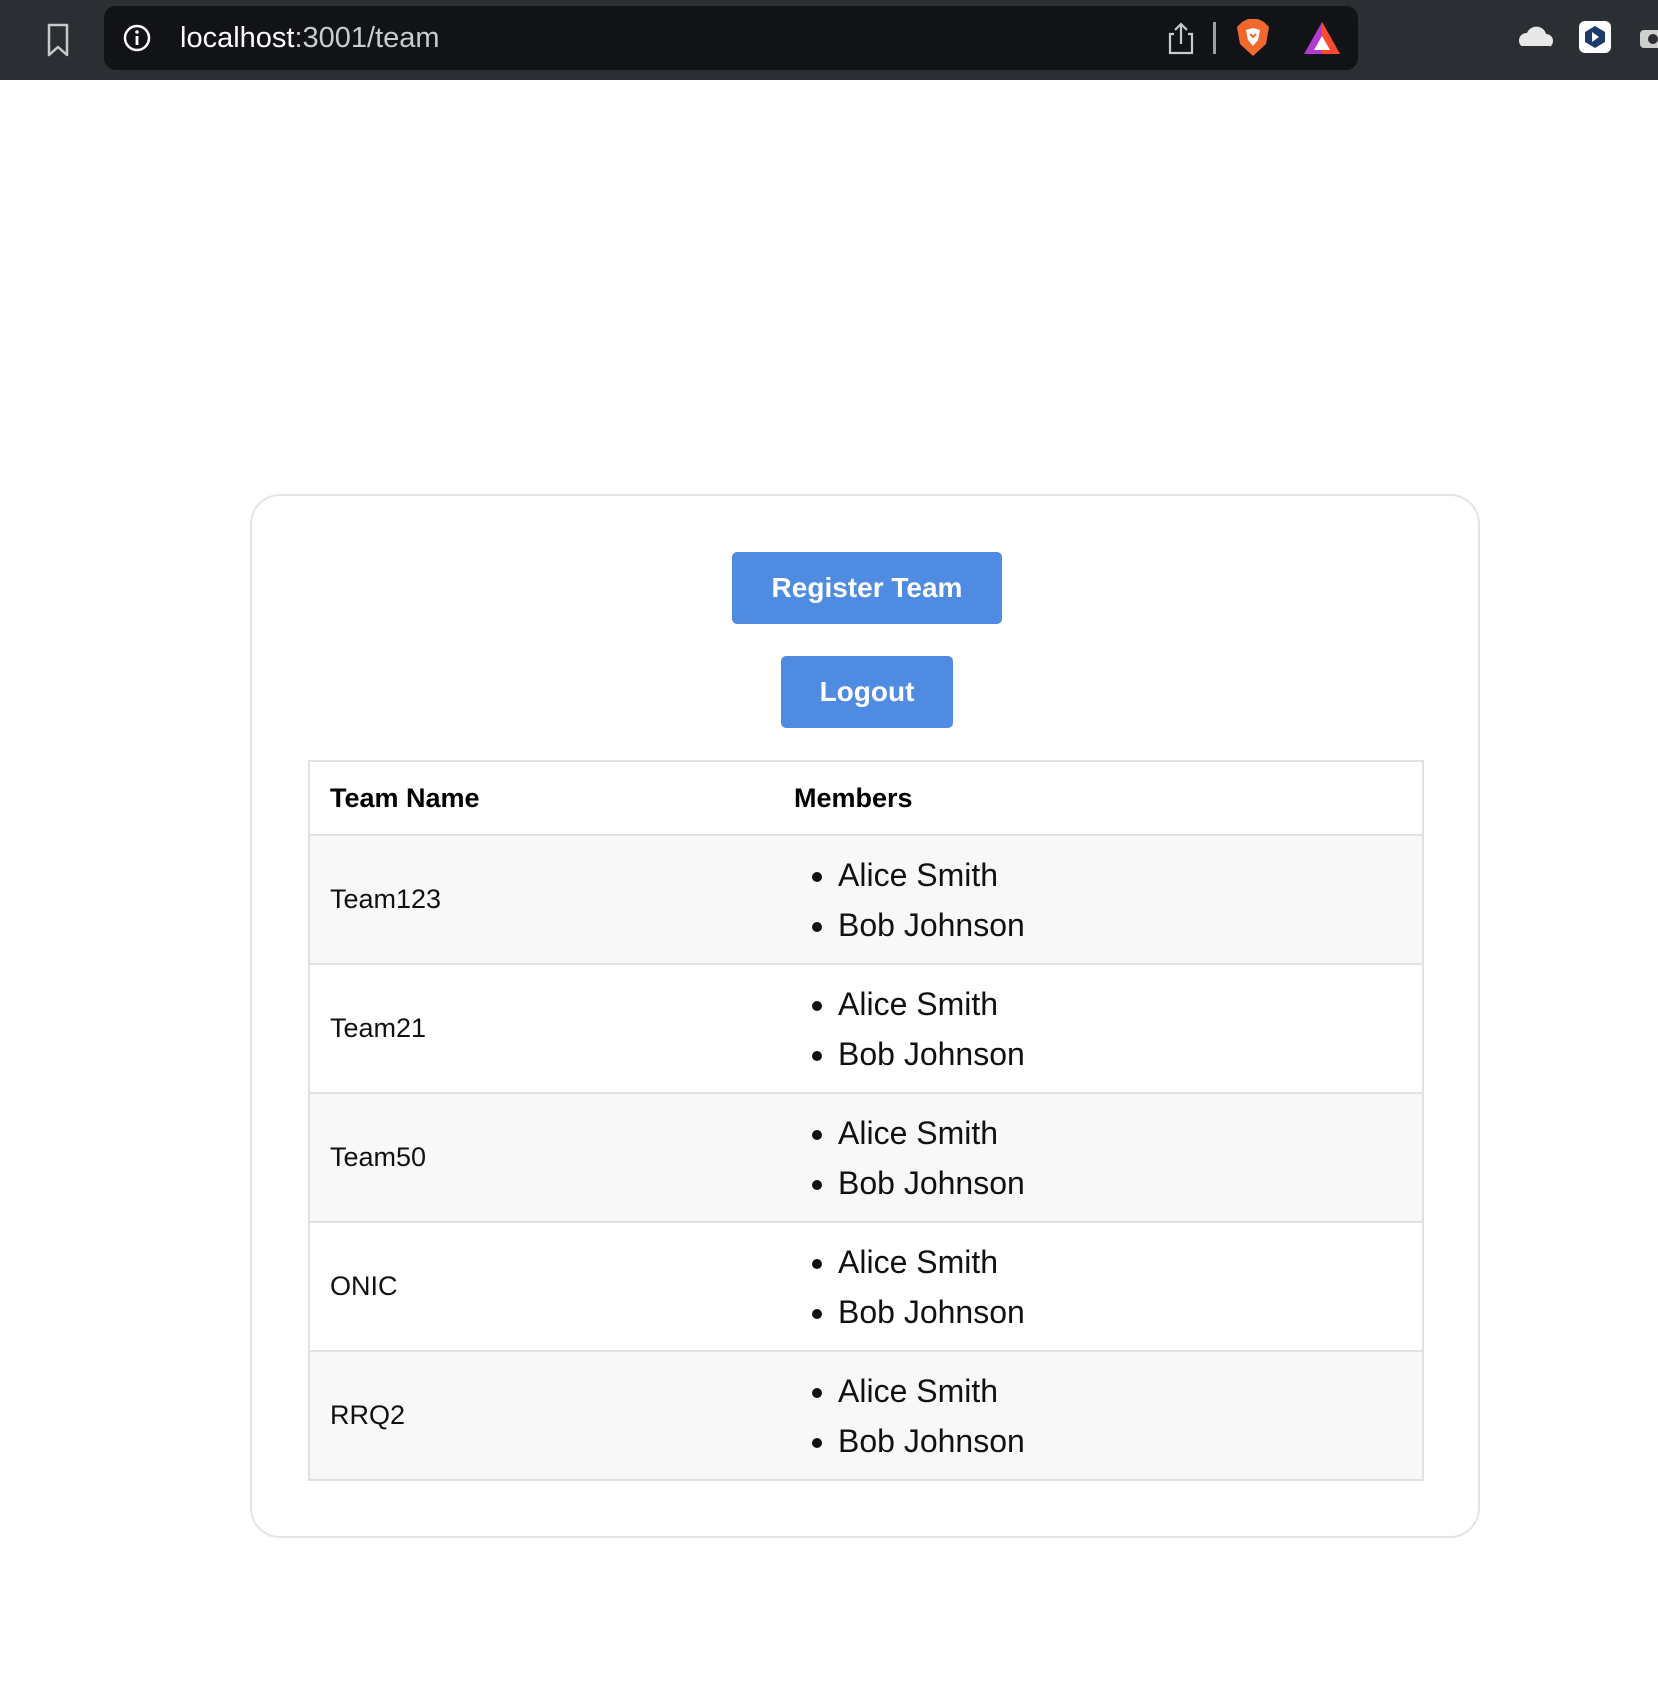 This screenshot has width=1658, height=1686. What do you see at coordinates (867, 588) in the screenshot?
I see `register-team-button: Register Team` at bounding box center [867, 588].